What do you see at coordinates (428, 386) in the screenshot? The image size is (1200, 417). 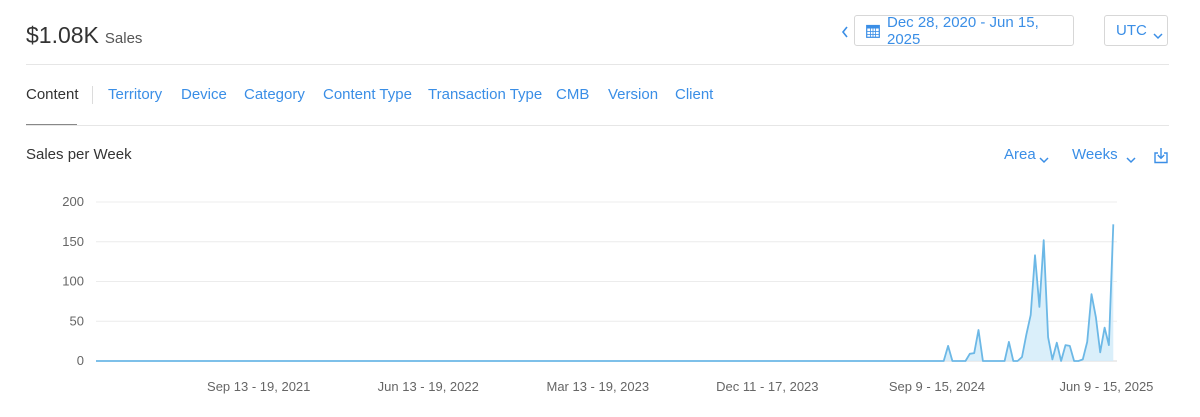 I see `x-tick-label: Jun 13 - 19, 2022` at bounding box center [428, 386].